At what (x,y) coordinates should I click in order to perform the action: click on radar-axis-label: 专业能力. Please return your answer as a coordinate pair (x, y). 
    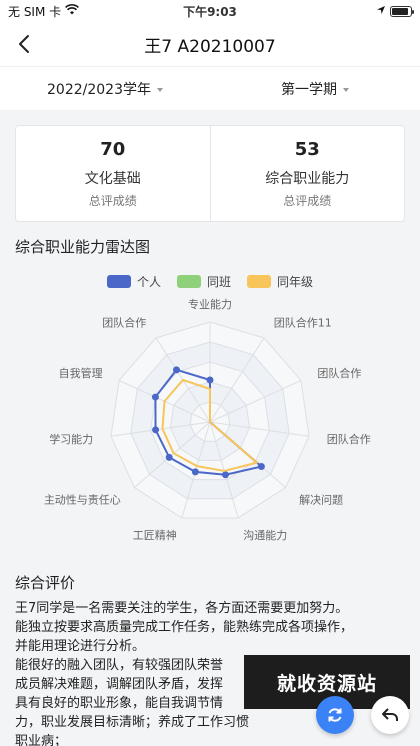
    Looking at the image, I should click on (210, 304).